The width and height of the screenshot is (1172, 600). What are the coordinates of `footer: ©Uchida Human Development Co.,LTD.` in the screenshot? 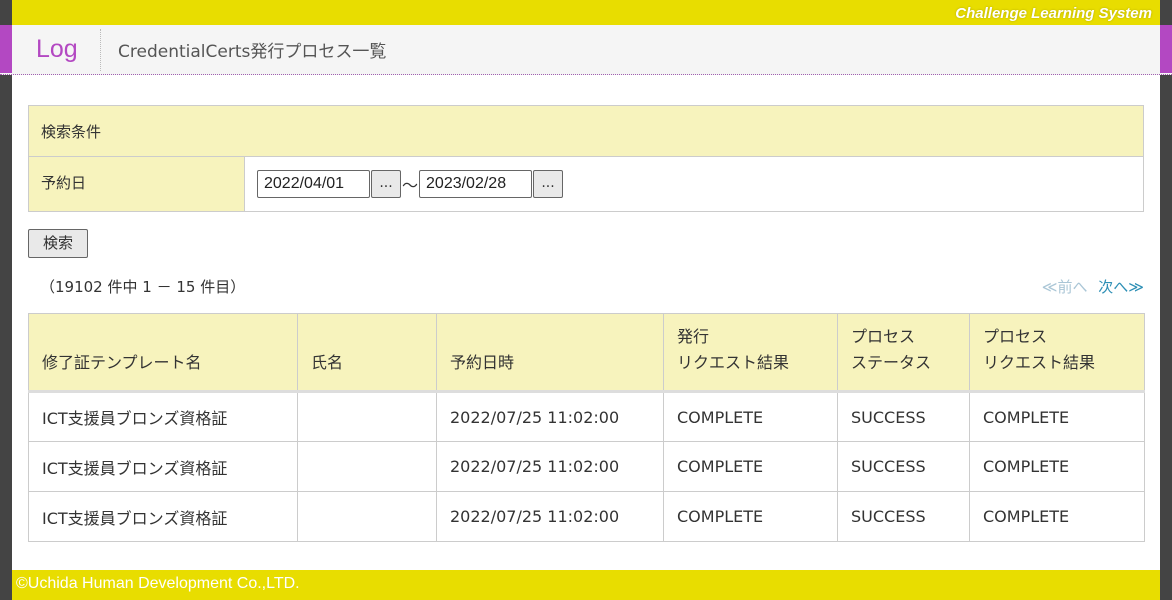 It's located at (586, 585).